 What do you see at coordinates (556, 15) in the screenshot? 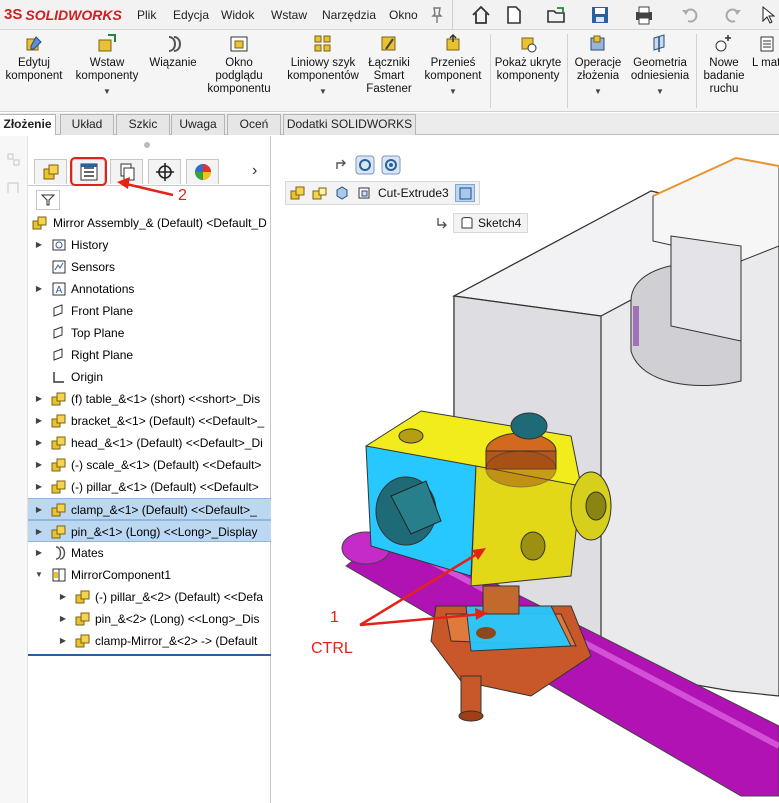
I see `open-icon` at bounding box center [556, 15].